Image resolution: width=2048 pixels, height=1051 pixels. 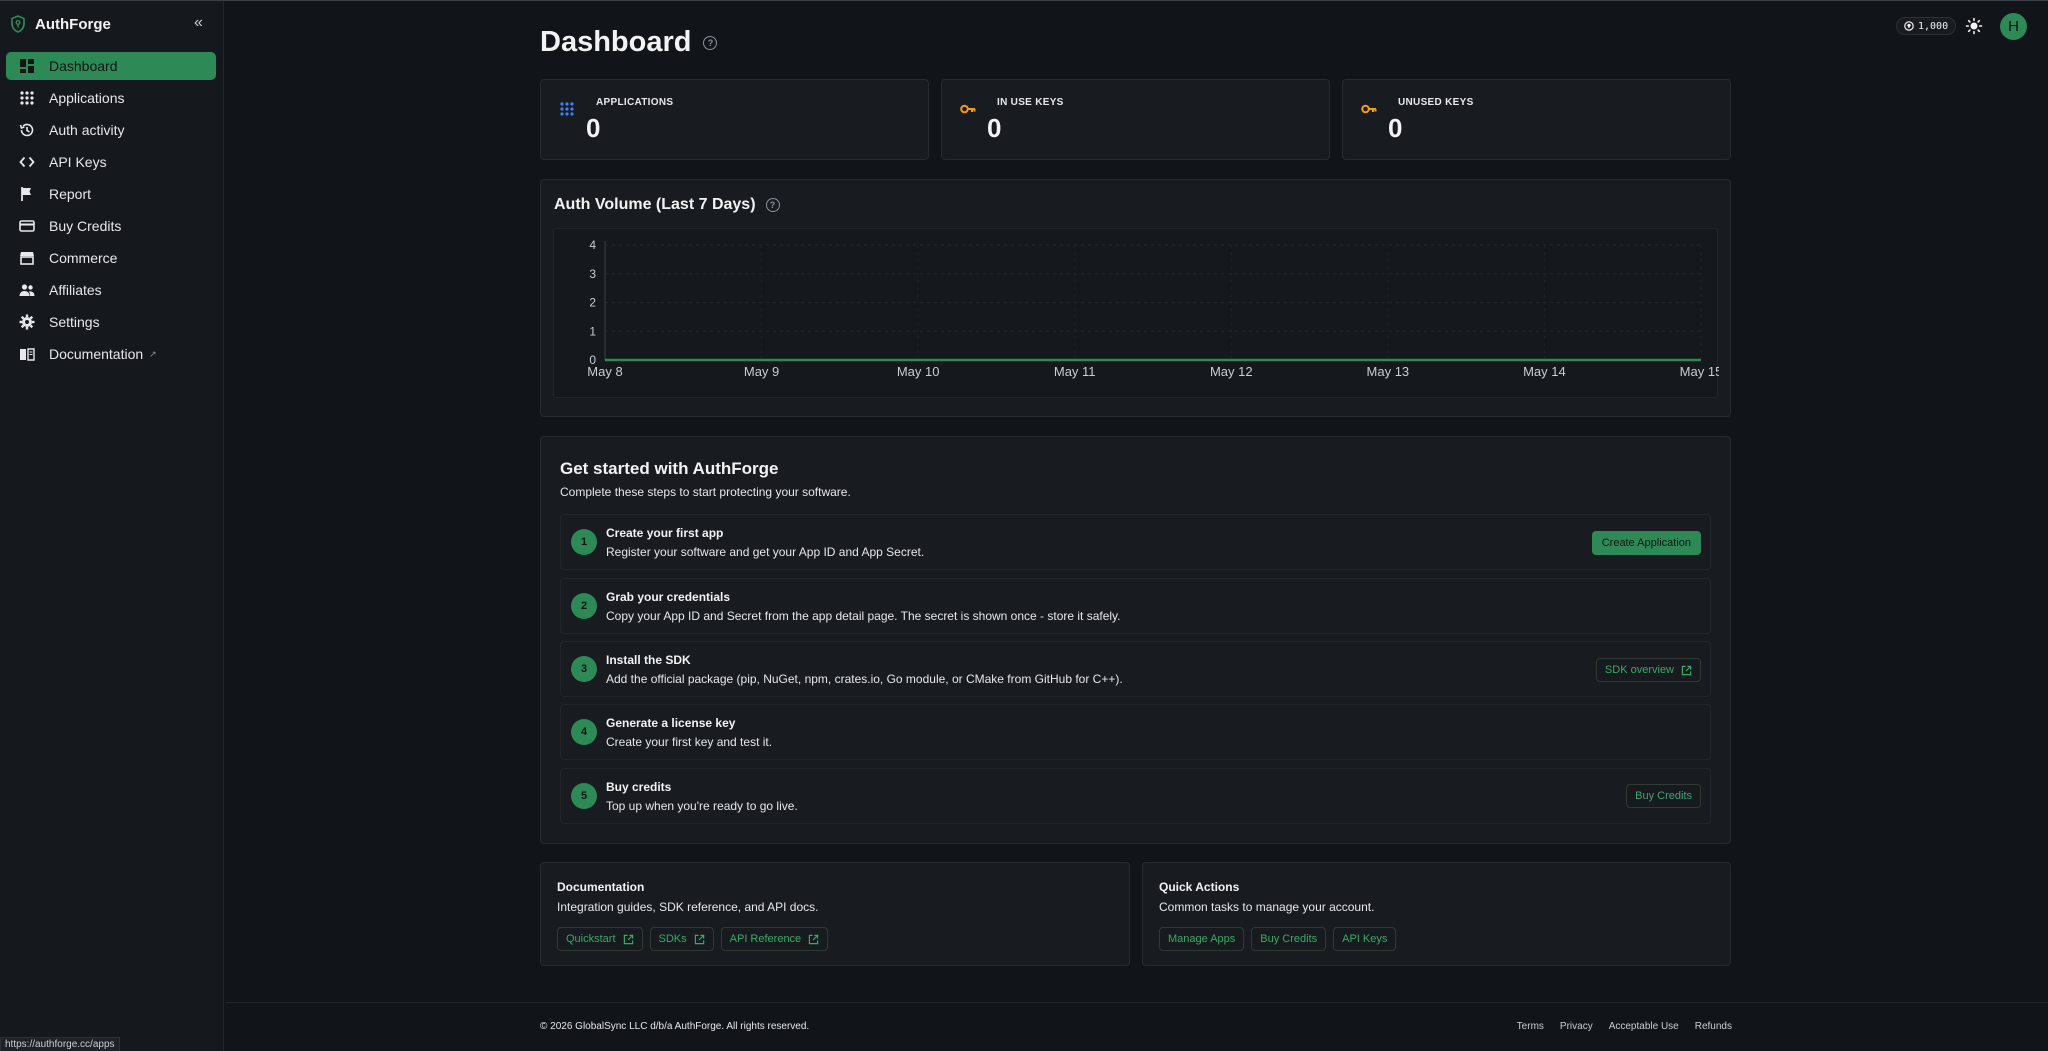 What do you see at coordinates (669, 468) in the screenshot?
I see `get-started-title: Get started with AuthForge` at bounding box center [669, 468].